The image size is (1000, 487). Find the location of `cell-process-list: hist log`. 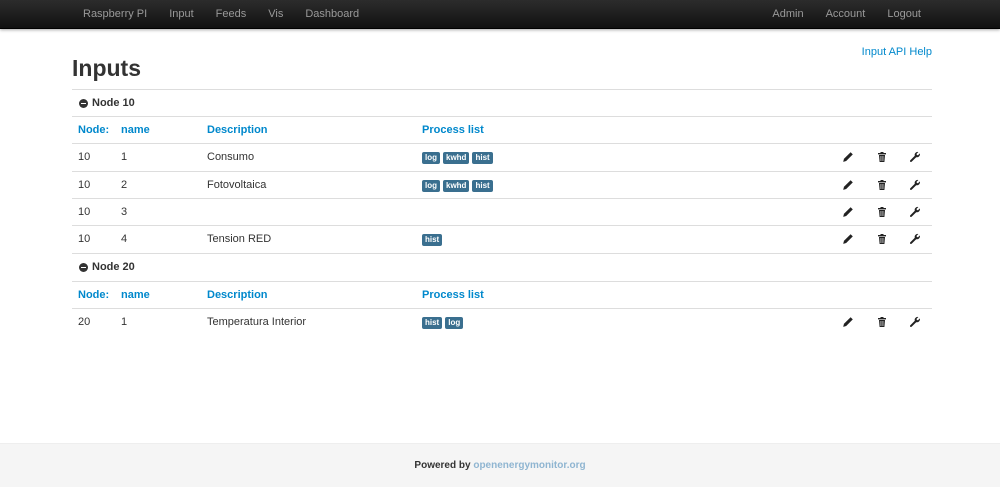

cell-process-list: hist log is located at coordinates (443, 322).